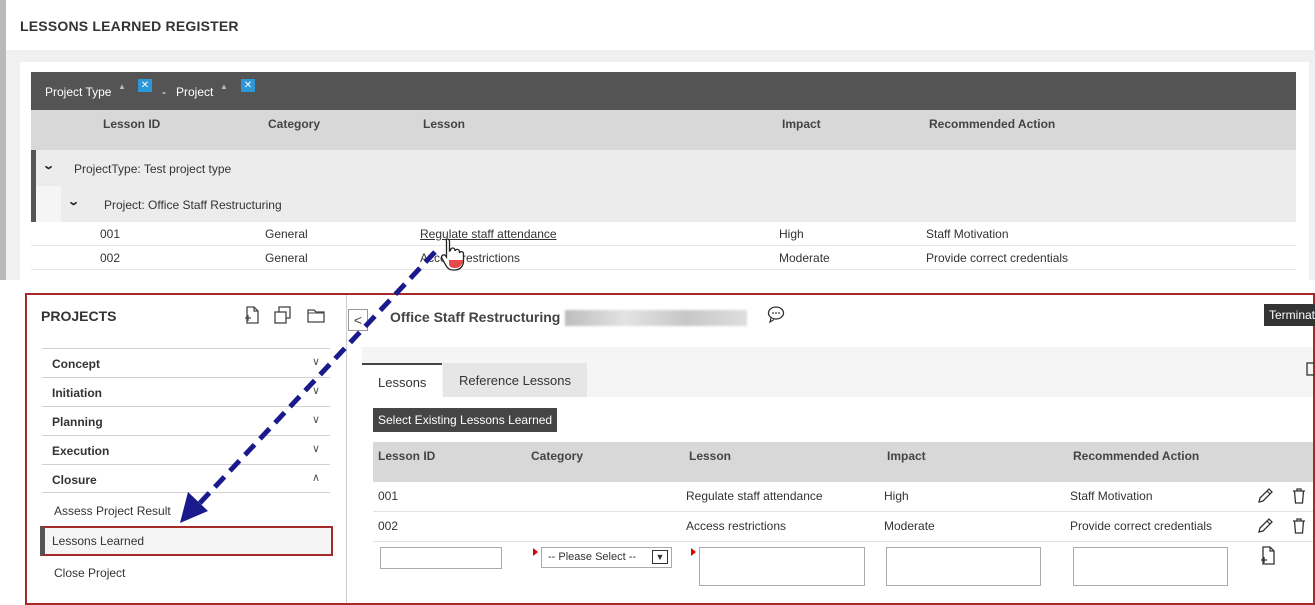 This screenshot has height=605, width=1315. What do you see at coordinates (186, 510) in the screenshot?
I see `sidebar-item-assess-project-result: Assess Project Result` at bounding box center [186, 510].